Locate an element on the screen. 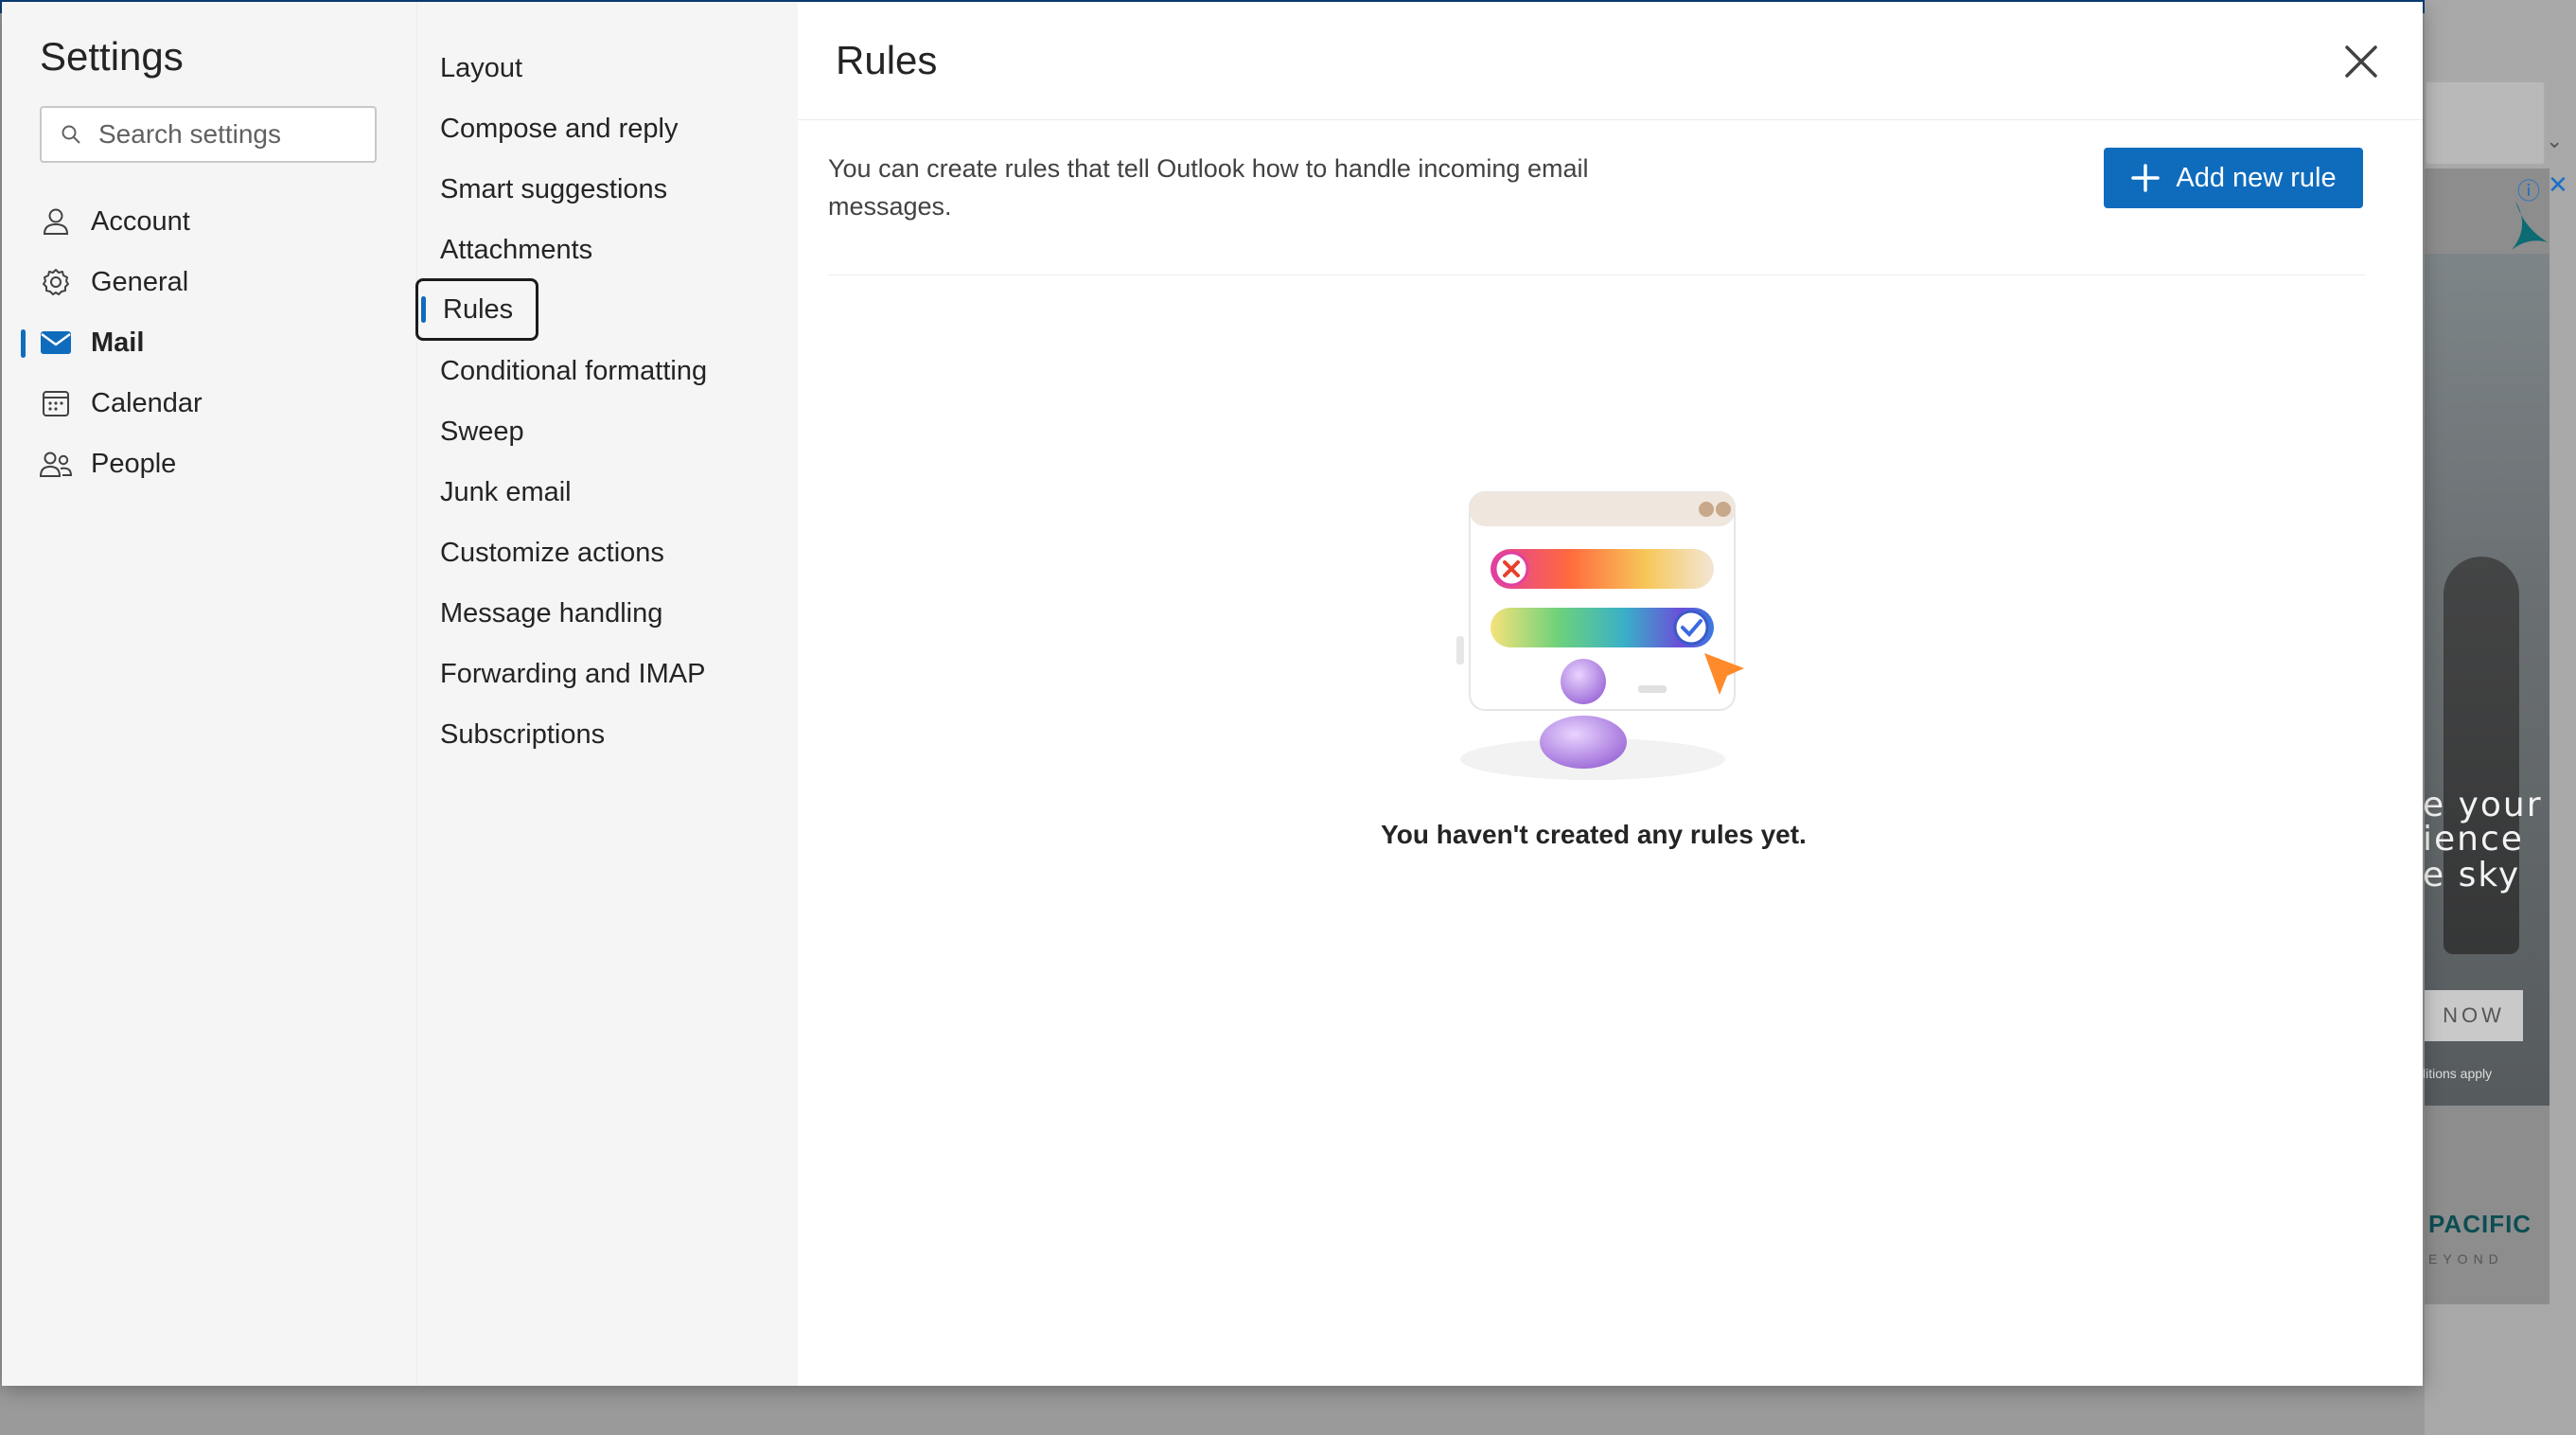 The height and width of the screenshot is (1435, 2576). category-calendar: Calendar is located at coordinates (219, 403).